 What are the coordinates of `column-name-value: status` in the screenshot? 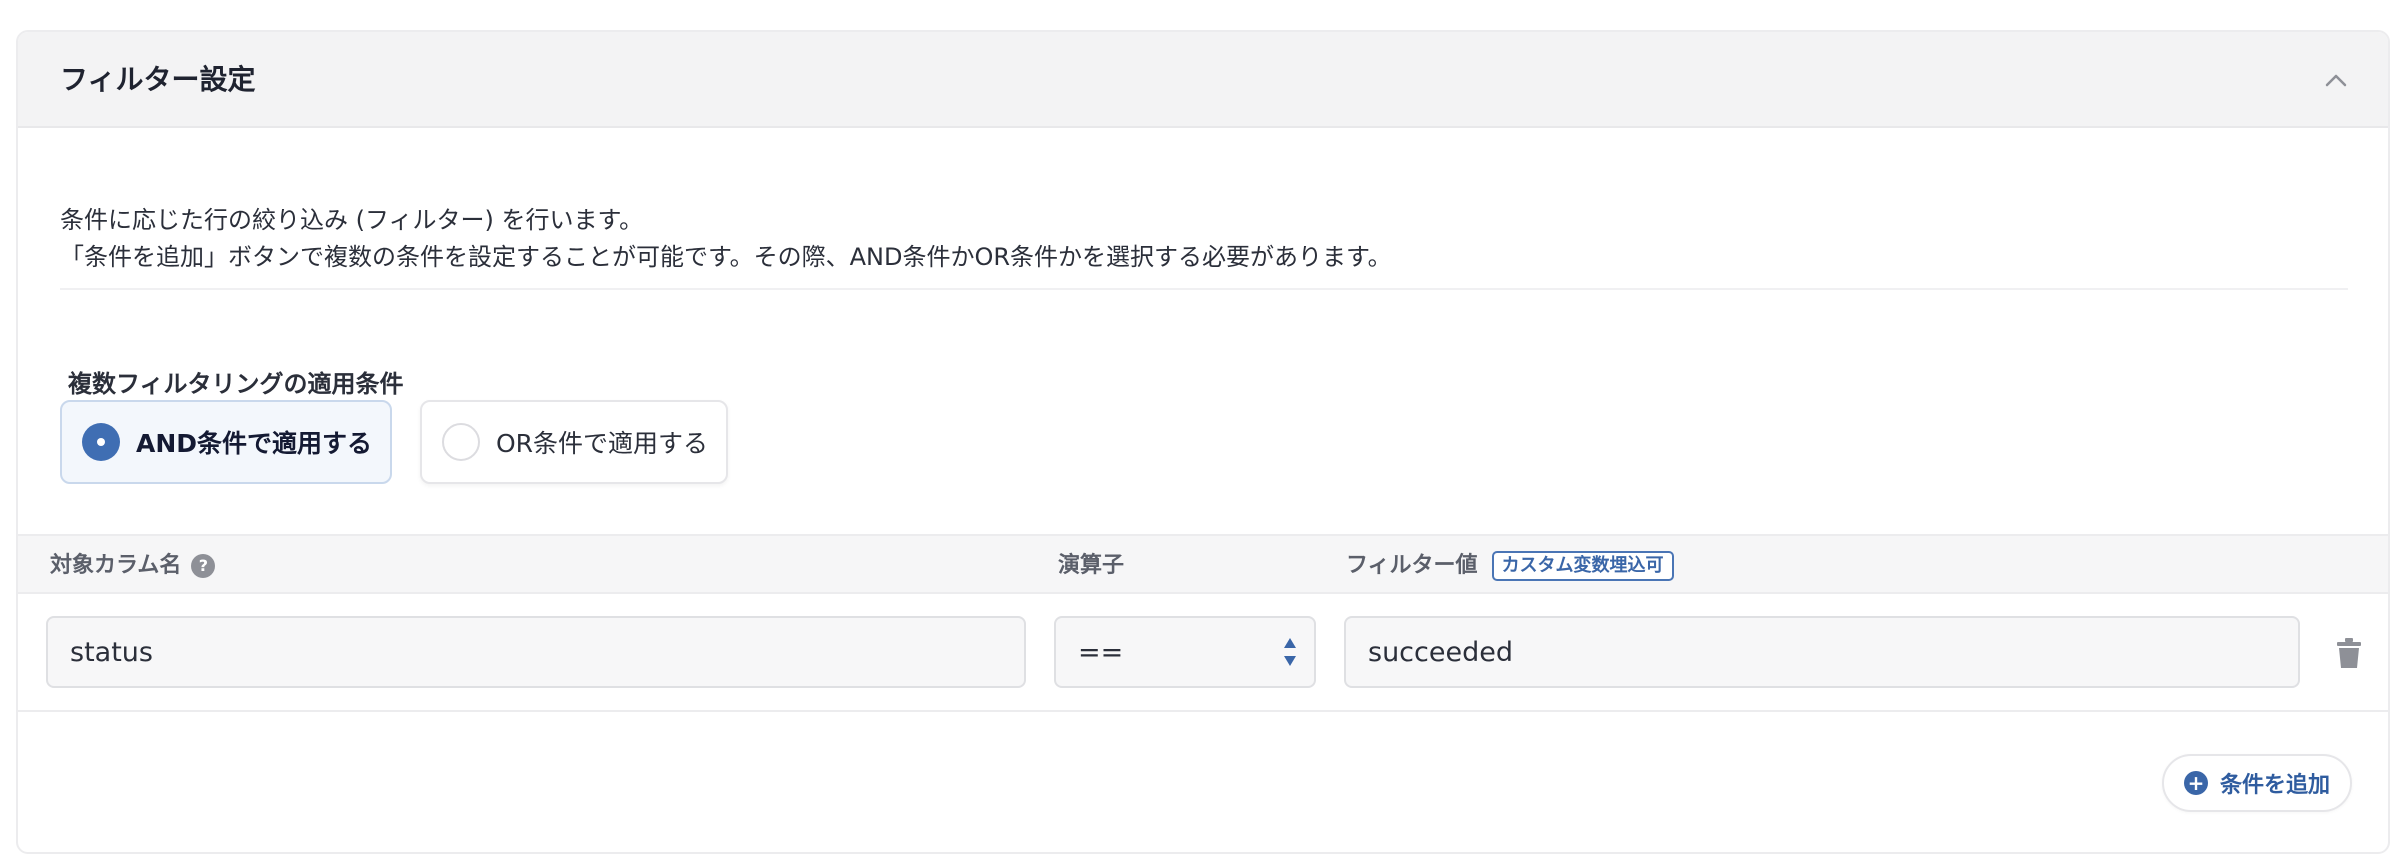 It's located at (111, 652).